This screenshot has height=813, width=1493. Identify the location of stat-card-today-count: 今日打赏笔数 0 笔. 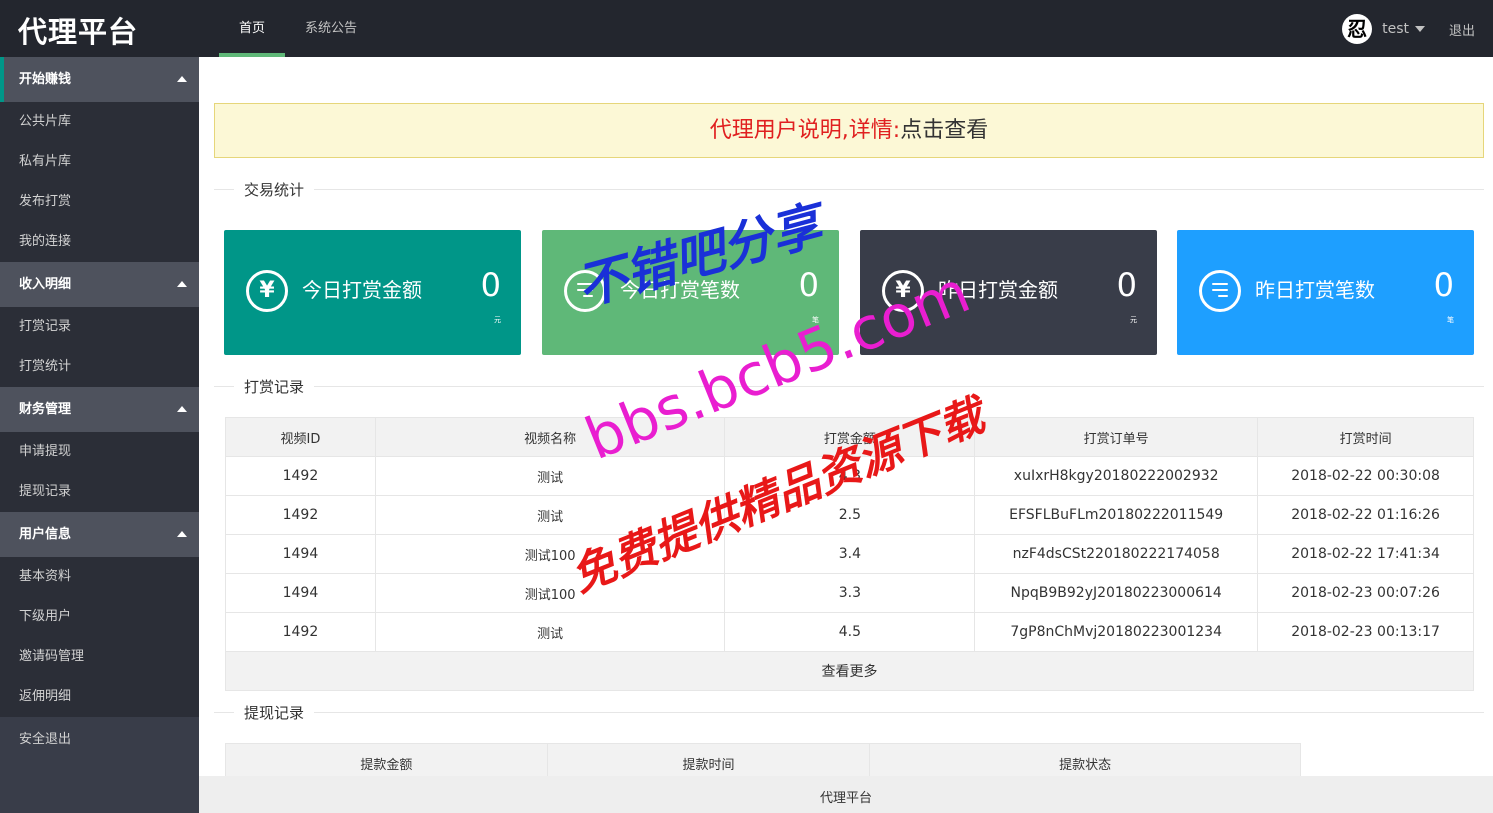
(690, 292).